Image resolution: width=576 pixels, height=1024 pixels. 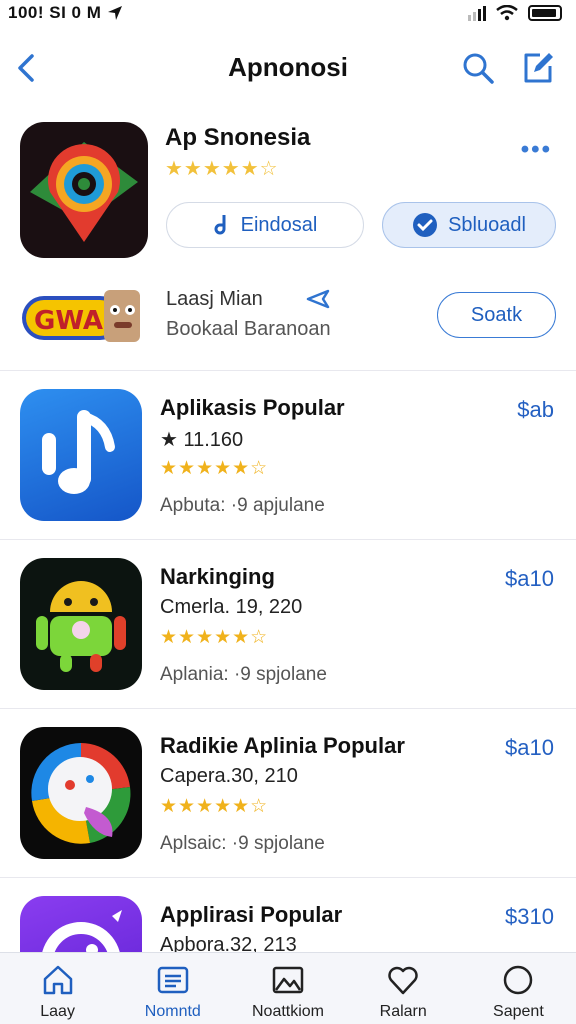 What do you see at coordinates (477, 13) in the screenshot?
I see `cellular-signal-icon` at bounding box center [477, 13].